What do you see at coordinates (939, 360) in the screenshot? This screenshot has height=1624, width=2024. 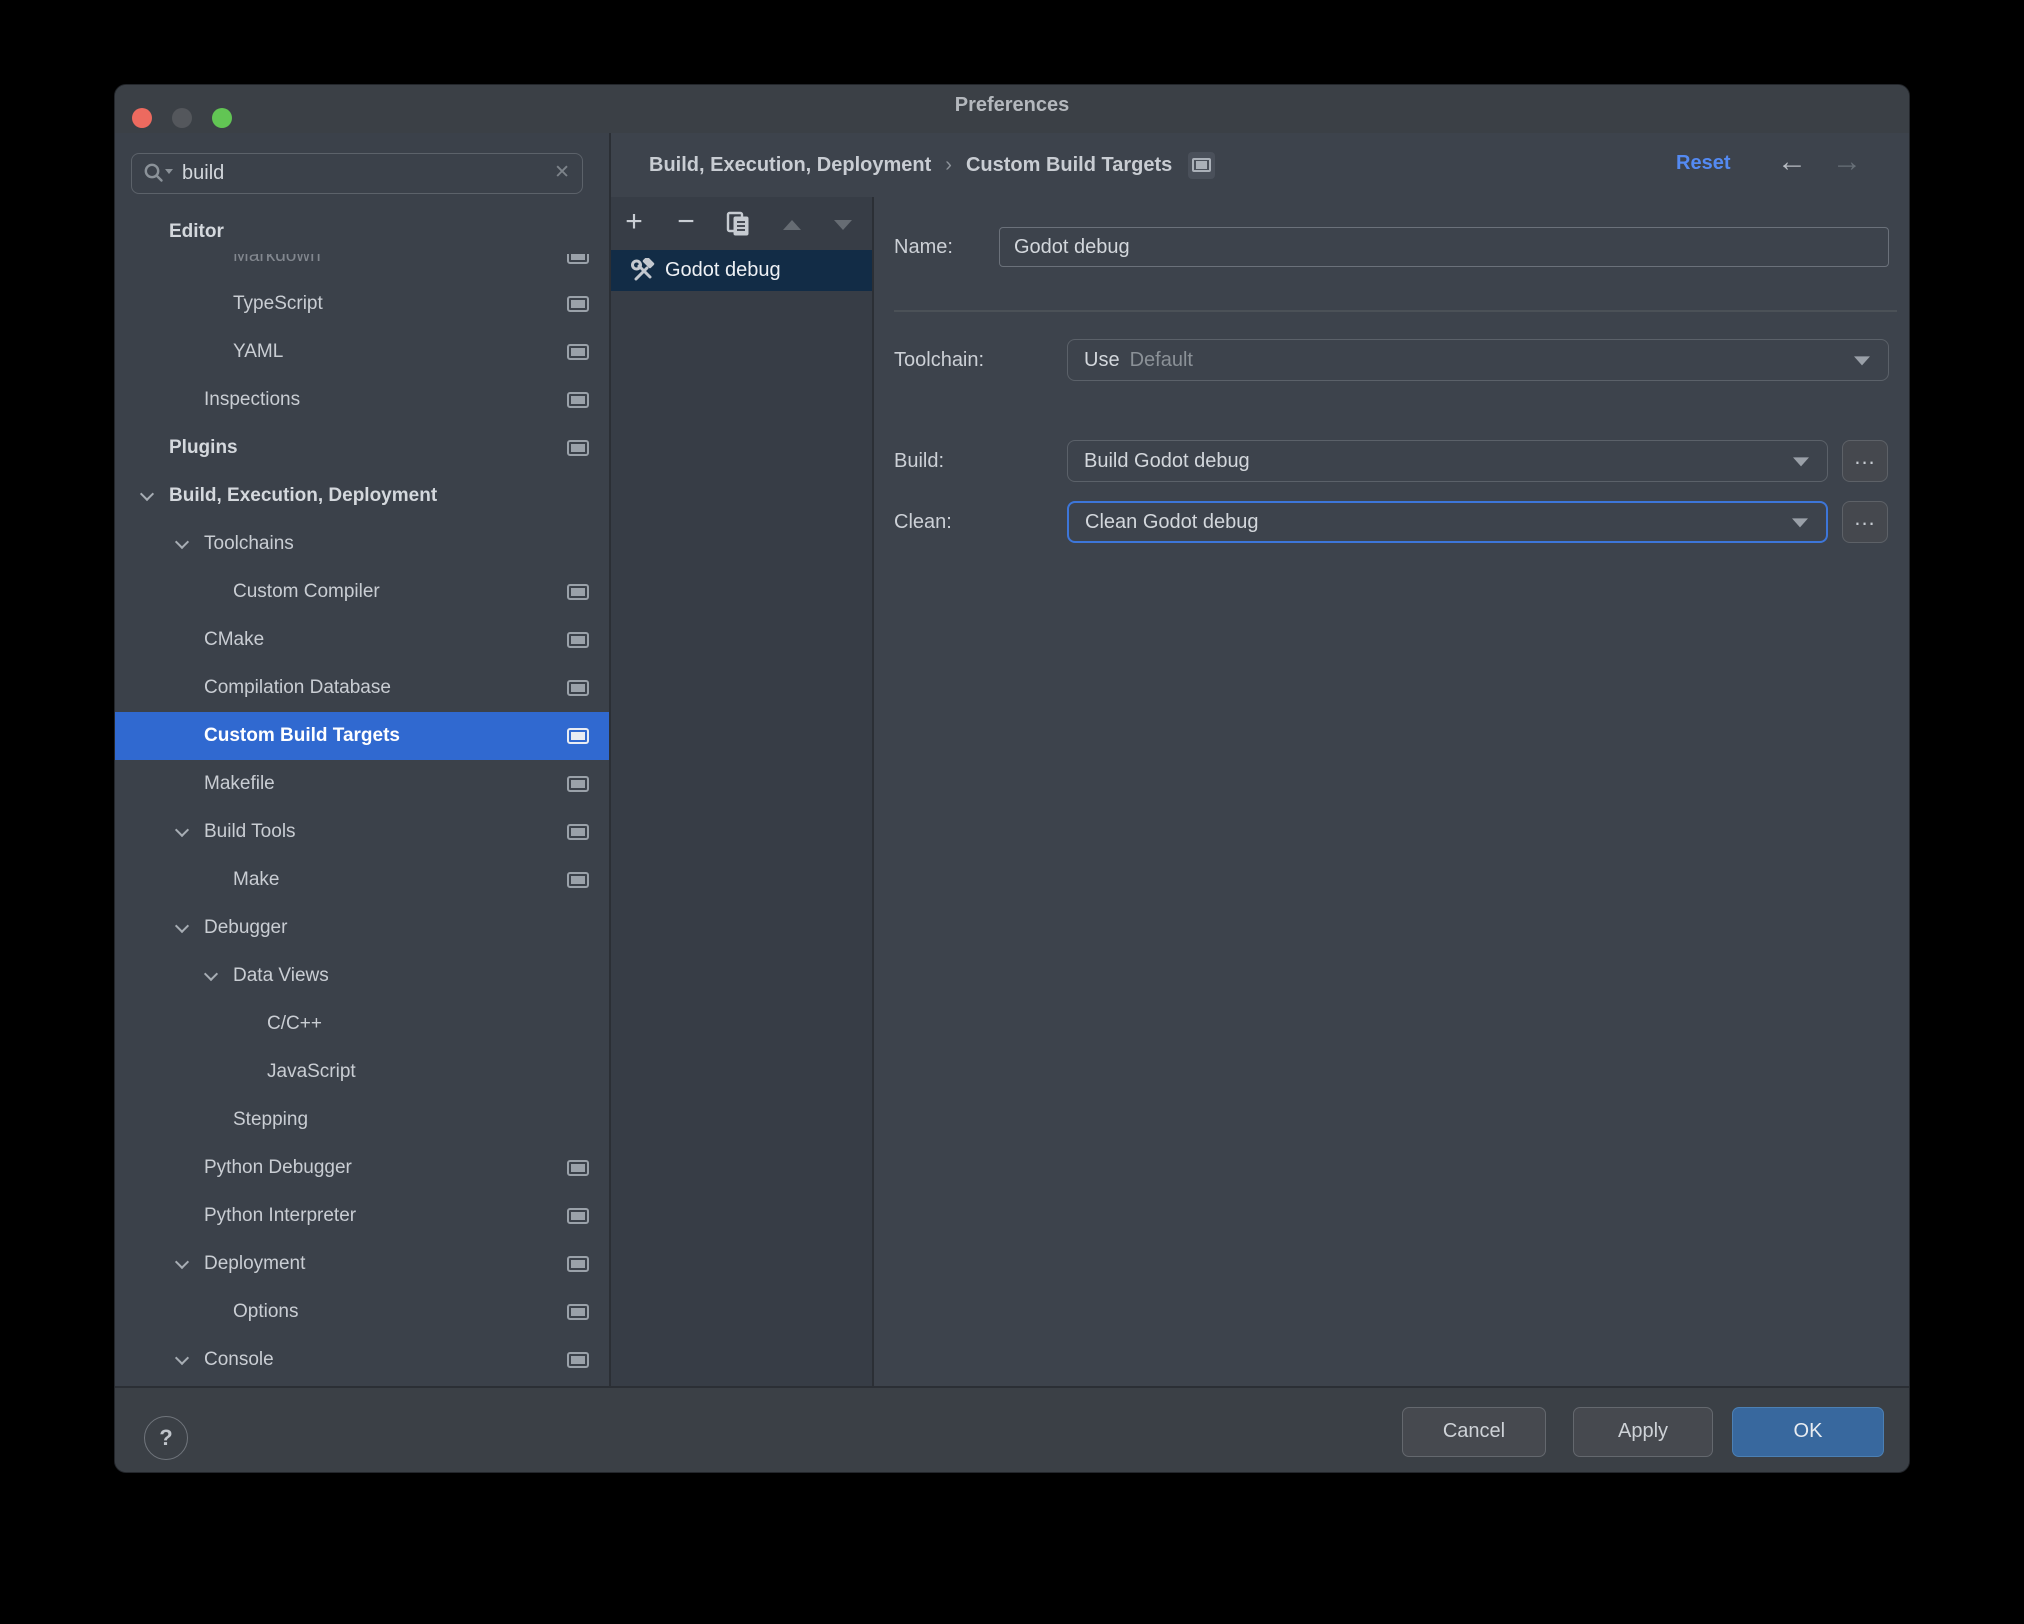 I see `toolchain-label: Toolchain:` at bounding box center [939, 360].